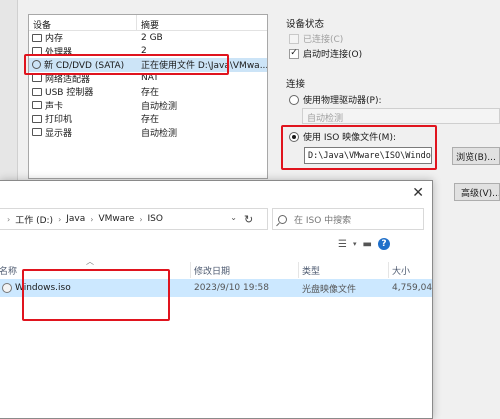 Image resolution: width=500 pixels, height=419 pixels. I want to click on column-summary: 摘要, so click(148, 23).